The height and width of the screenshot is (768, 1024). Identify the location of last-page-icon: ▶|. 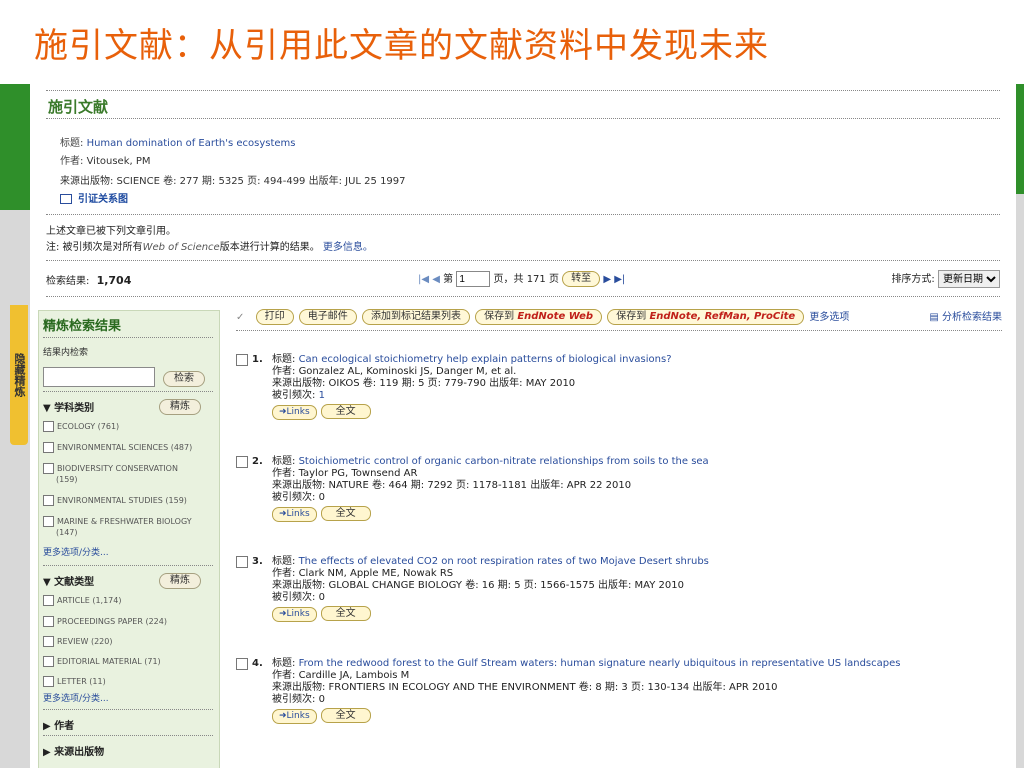
(619, 279).